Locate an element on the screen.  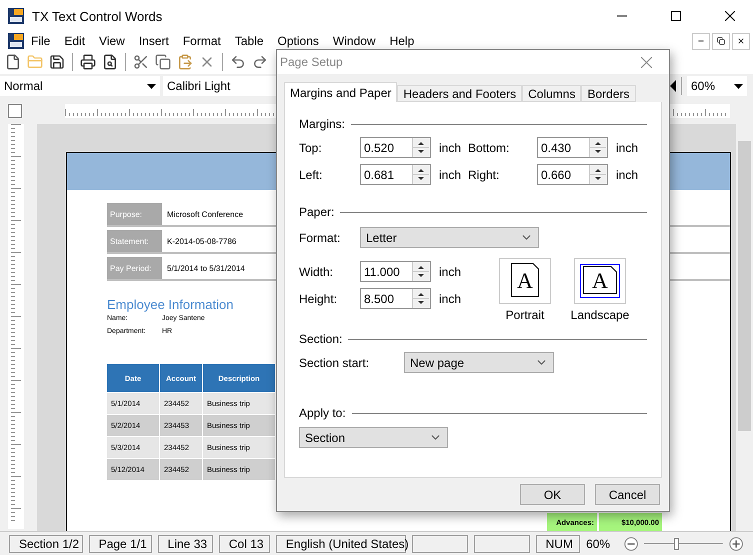
dialog-button: OK is located at coordinates (552, 494).